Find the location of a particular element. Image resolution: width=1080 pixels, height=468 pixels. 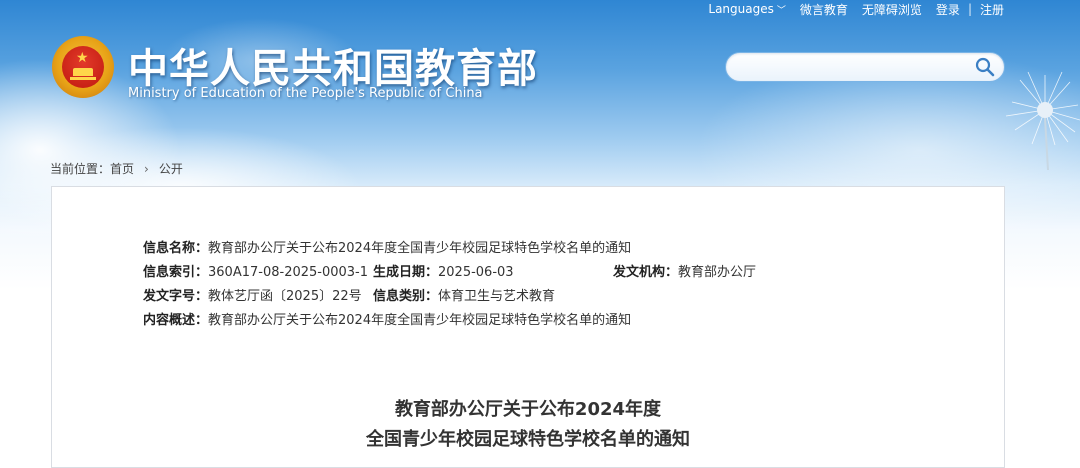

date-label: 生成日期： is located at coordinates (406, 272).